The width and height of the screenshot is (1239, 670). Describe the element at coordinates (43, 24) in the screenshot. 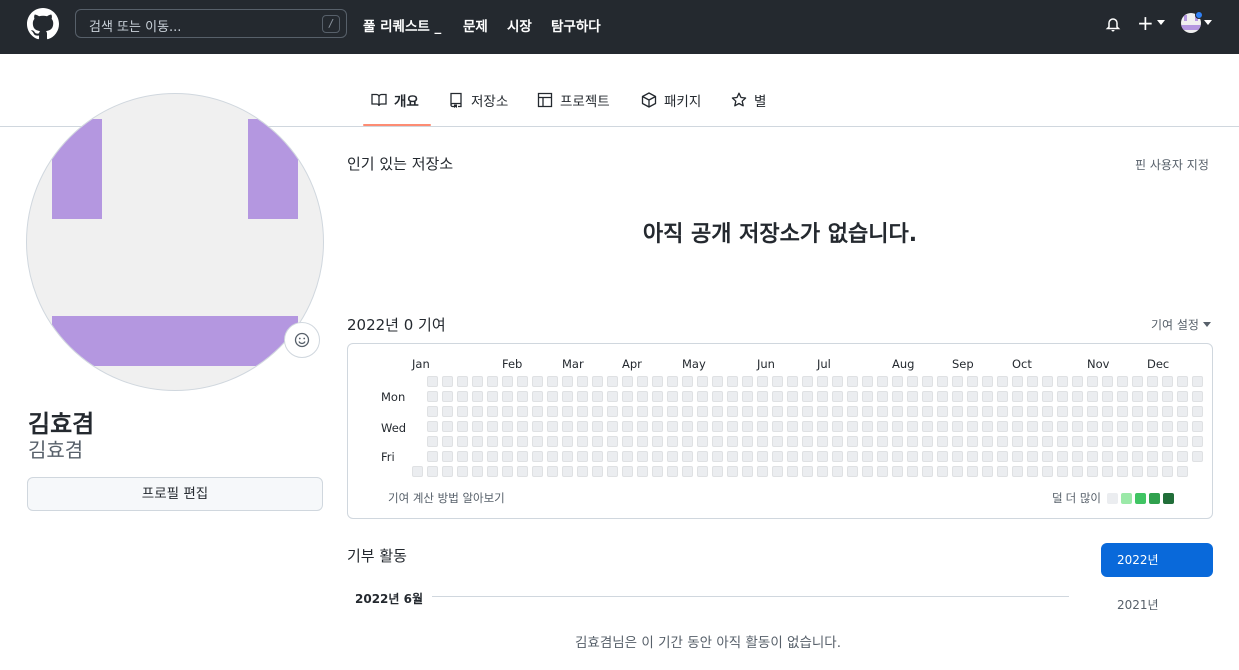

I see `github-logo-icon` at that location.